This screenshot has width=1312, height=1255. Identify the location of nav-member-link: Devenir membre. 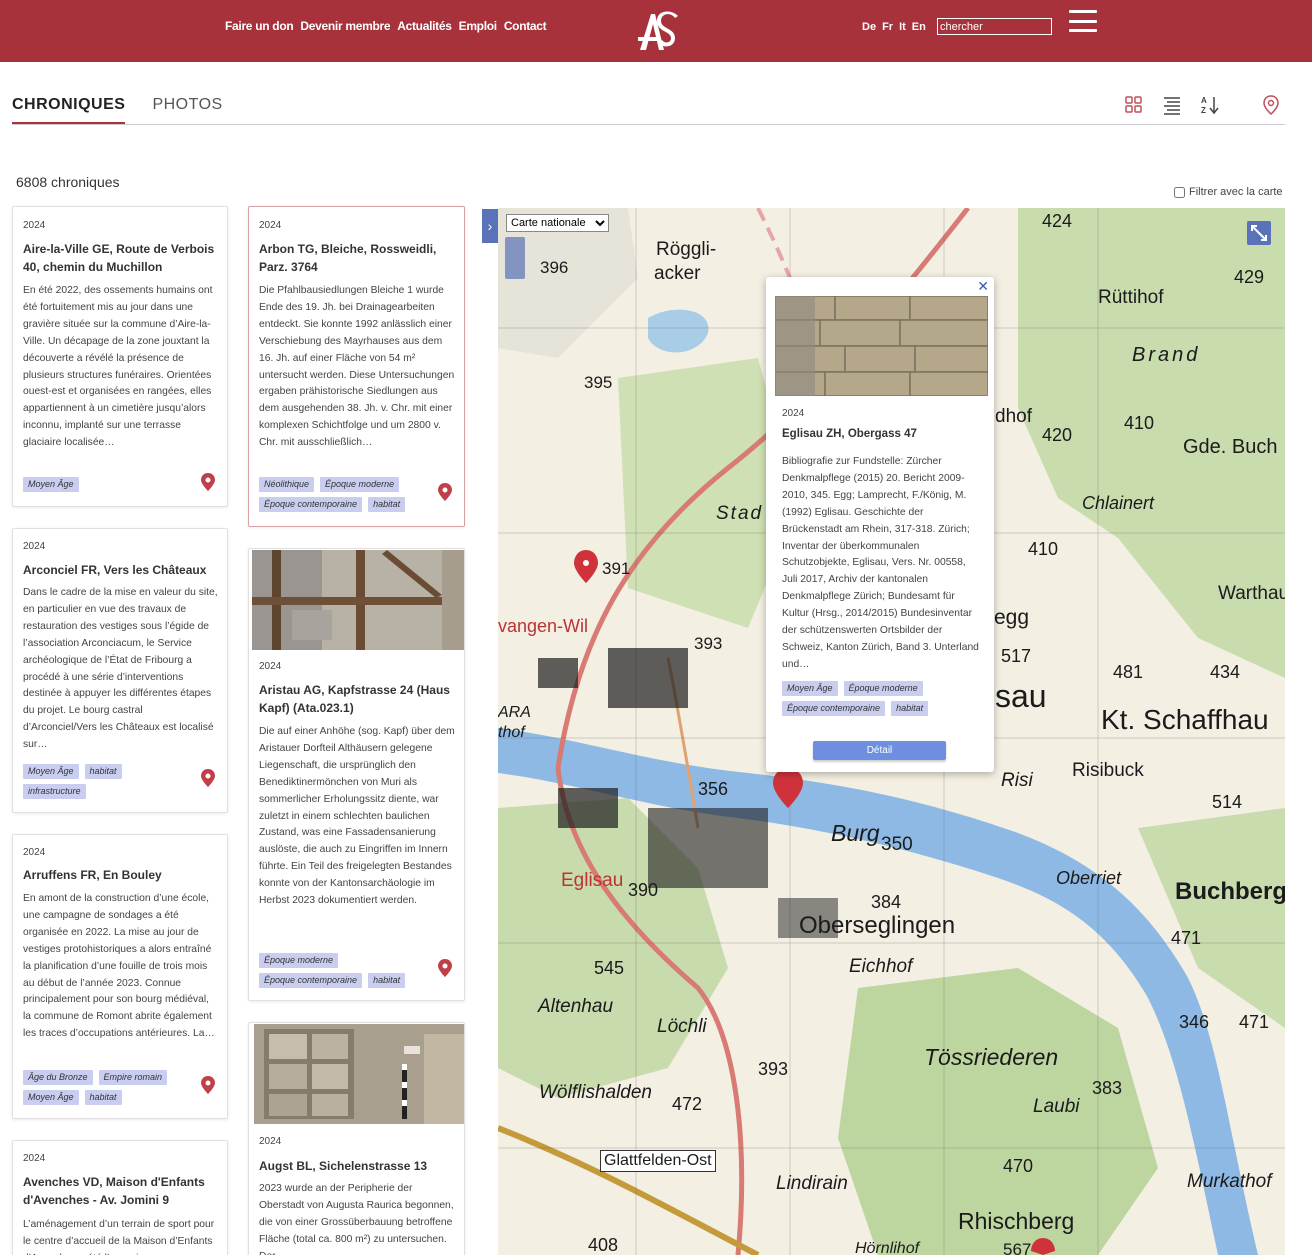
(345, 26).